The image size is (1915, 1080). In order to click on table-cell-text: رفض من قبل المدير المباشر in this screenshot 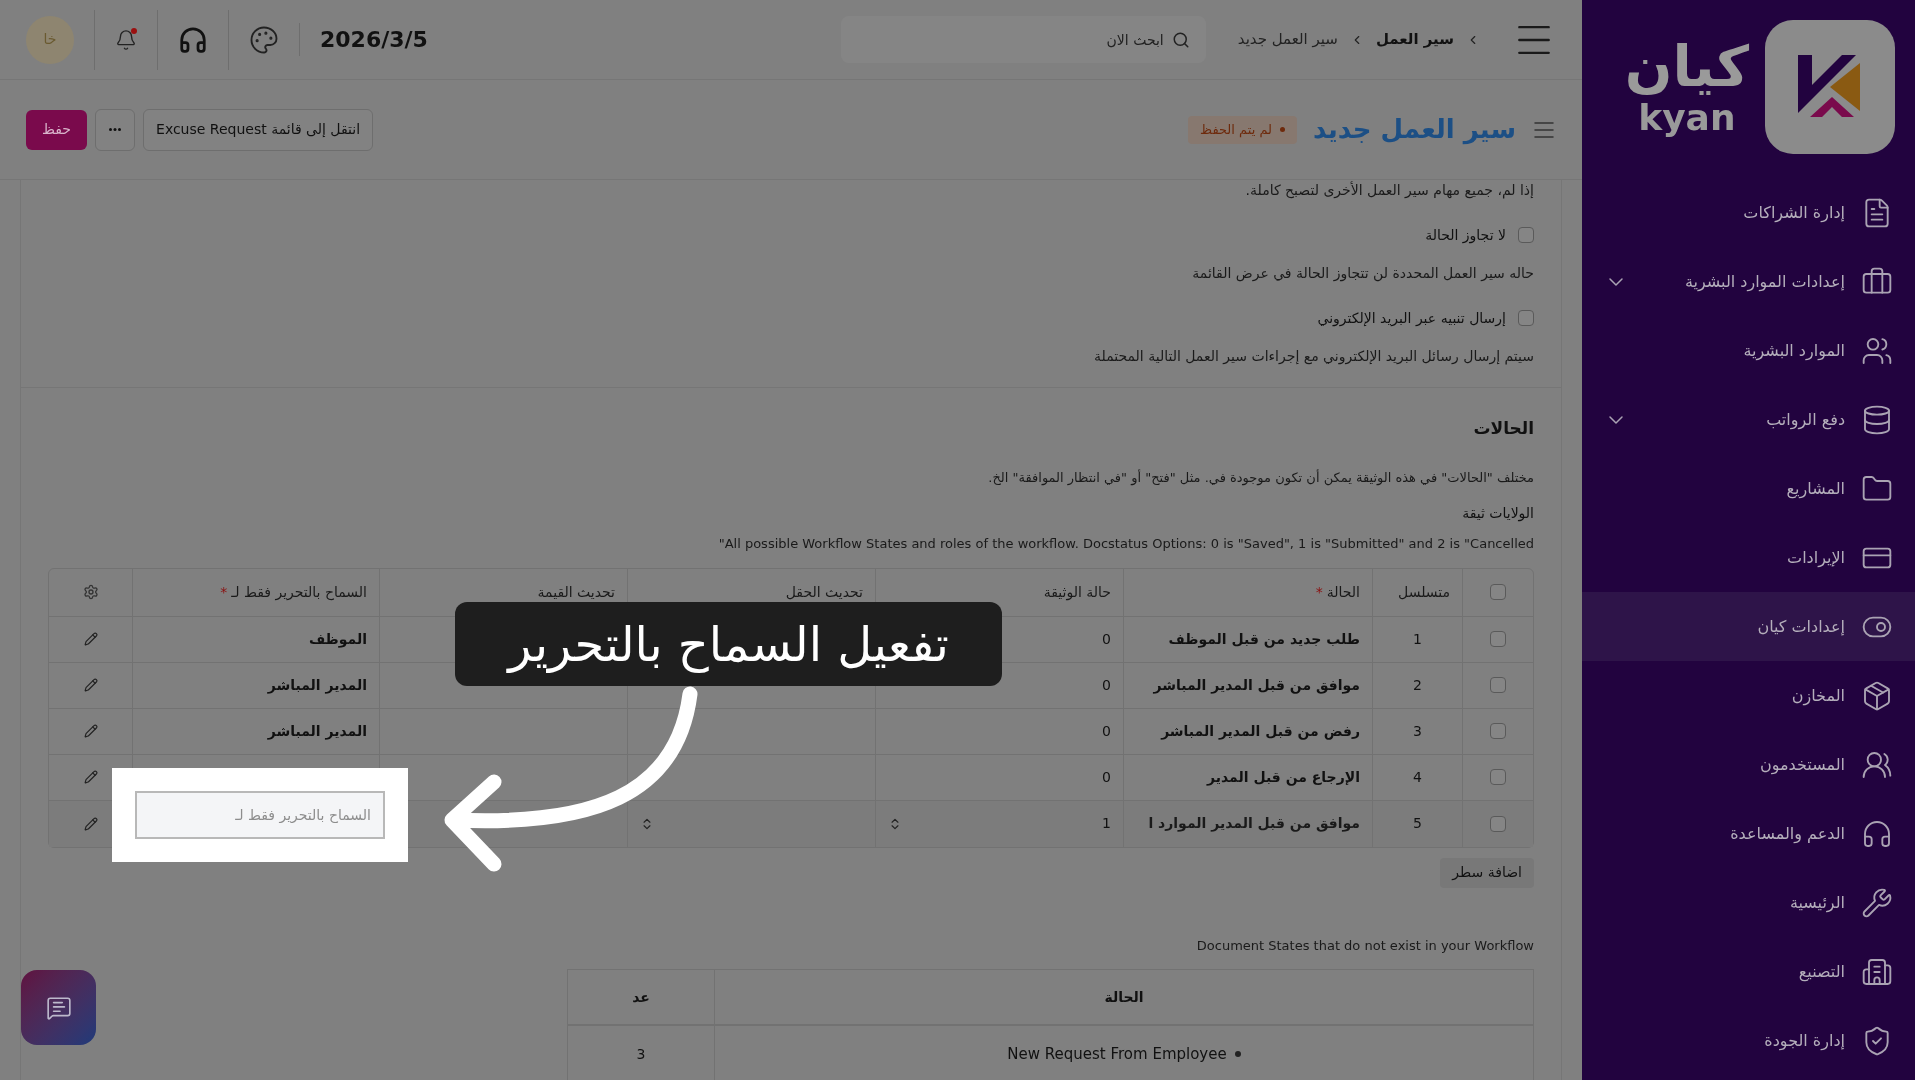, I will do `click(1260, 731)`.